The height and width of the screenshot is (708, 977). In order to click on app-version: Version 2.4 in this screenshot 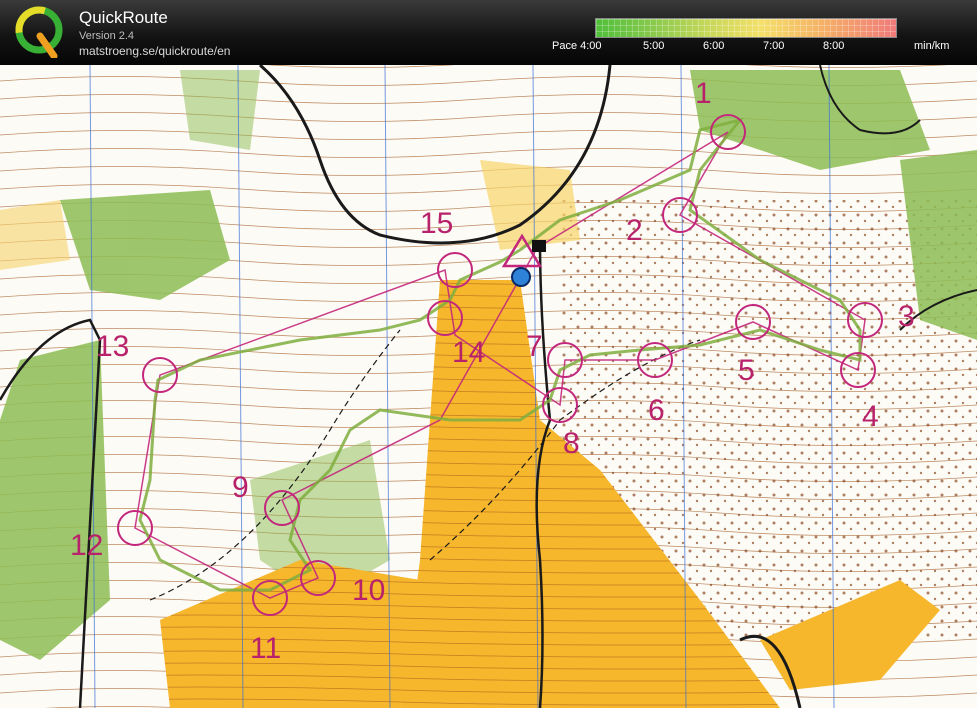, I will do `click(107, 36)`.